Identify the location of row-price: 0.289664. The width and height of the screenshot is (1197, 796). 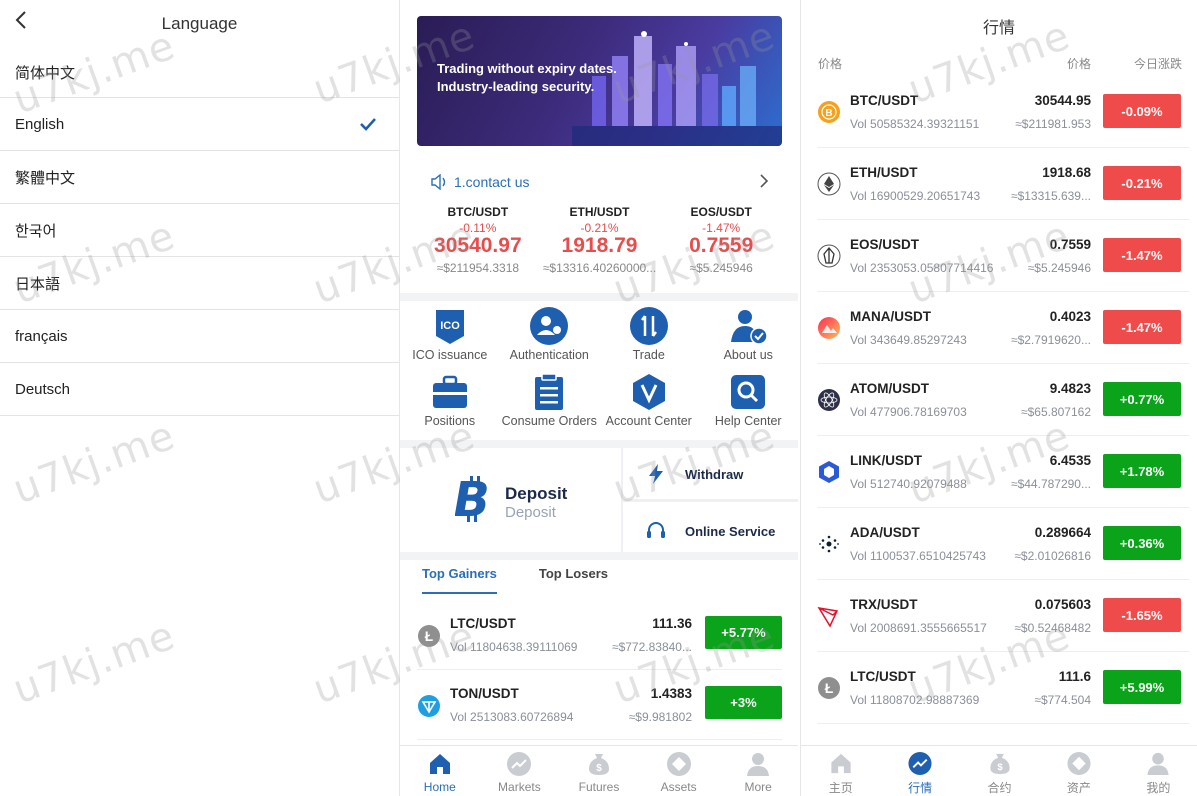
(1062, 532).